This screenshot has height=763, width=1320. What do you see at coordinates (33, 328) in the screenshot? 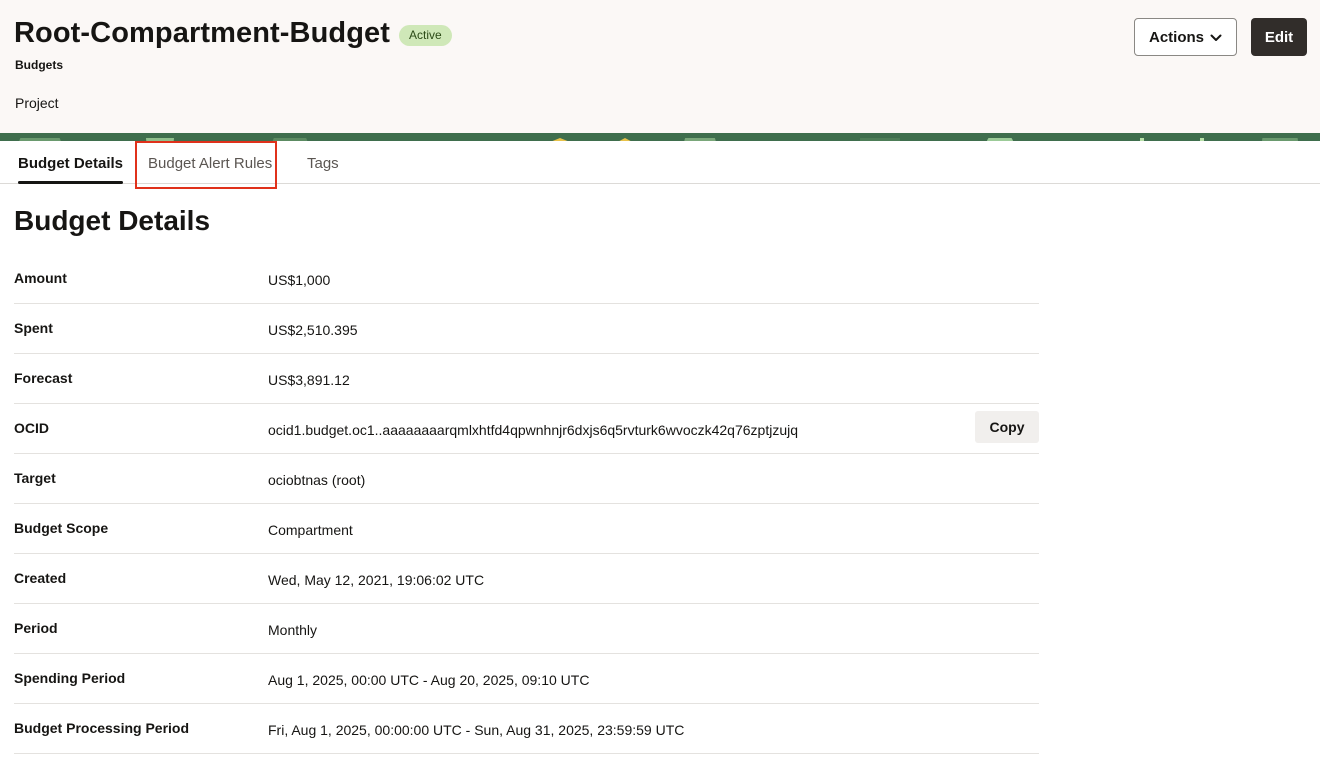
I see `detail-label: Spent` at bounding box center [33, 328].